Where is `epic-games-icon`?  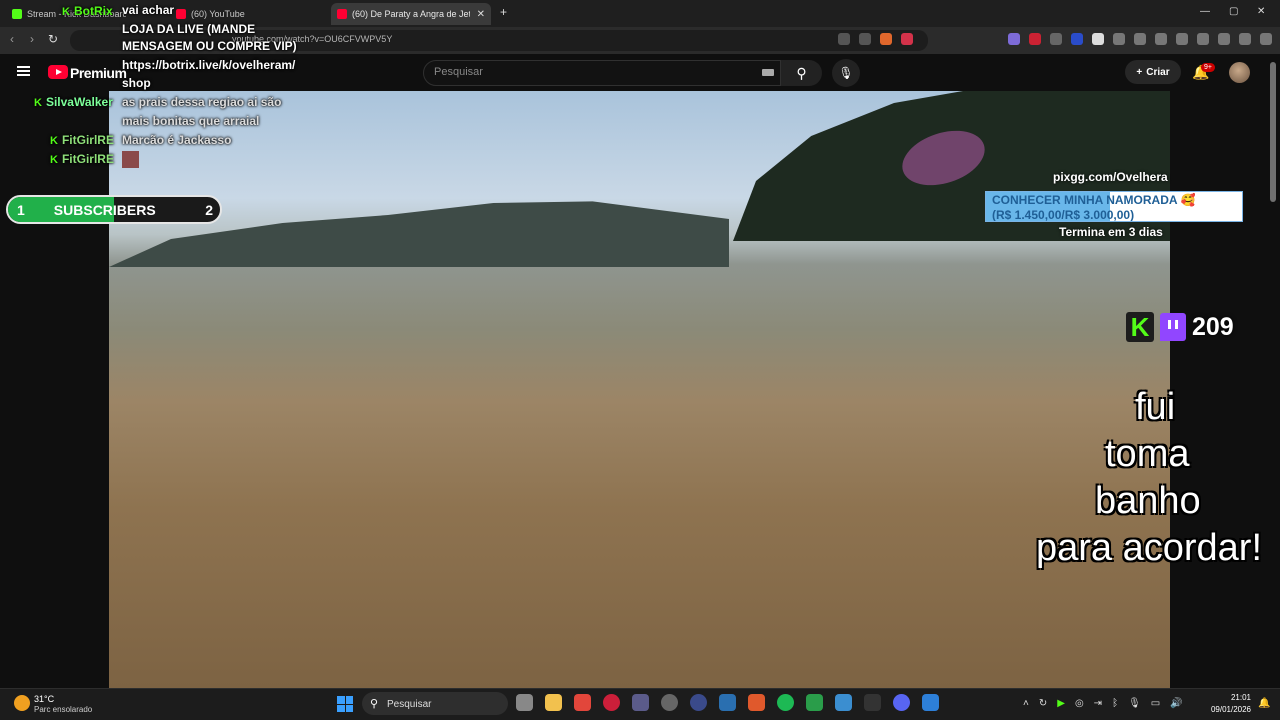 epic-games-icon is located at coordinates (872, 702).